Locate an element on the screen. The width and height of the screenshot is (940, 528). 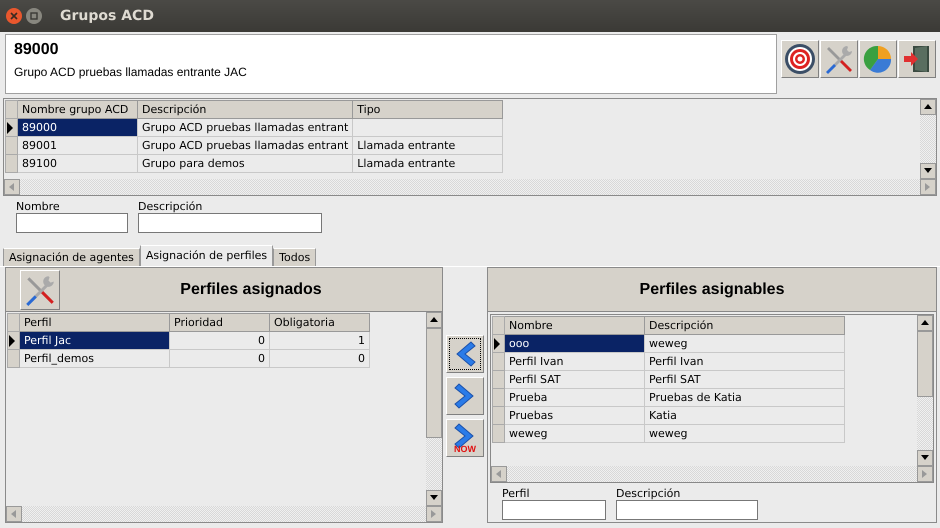
move-left-button is located at coordinates (465, 354).